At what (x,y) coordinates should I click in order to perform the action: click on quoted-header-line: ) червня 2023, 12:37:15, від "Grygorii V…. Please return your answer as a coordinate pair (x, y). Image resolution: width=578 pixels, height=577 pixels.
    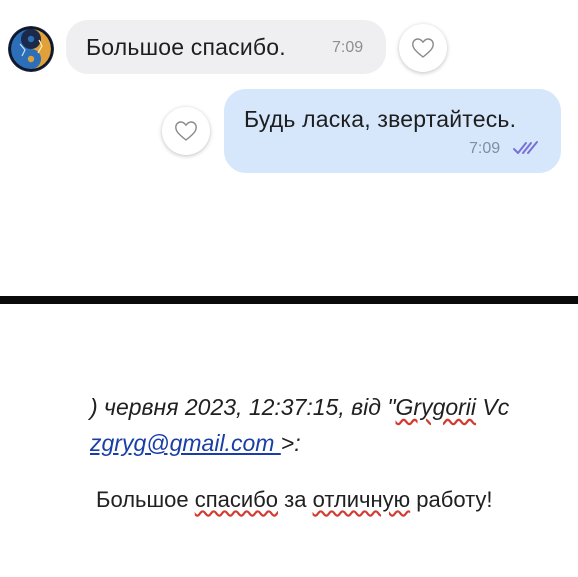
    Looking at the image, I should click on (299, 407).